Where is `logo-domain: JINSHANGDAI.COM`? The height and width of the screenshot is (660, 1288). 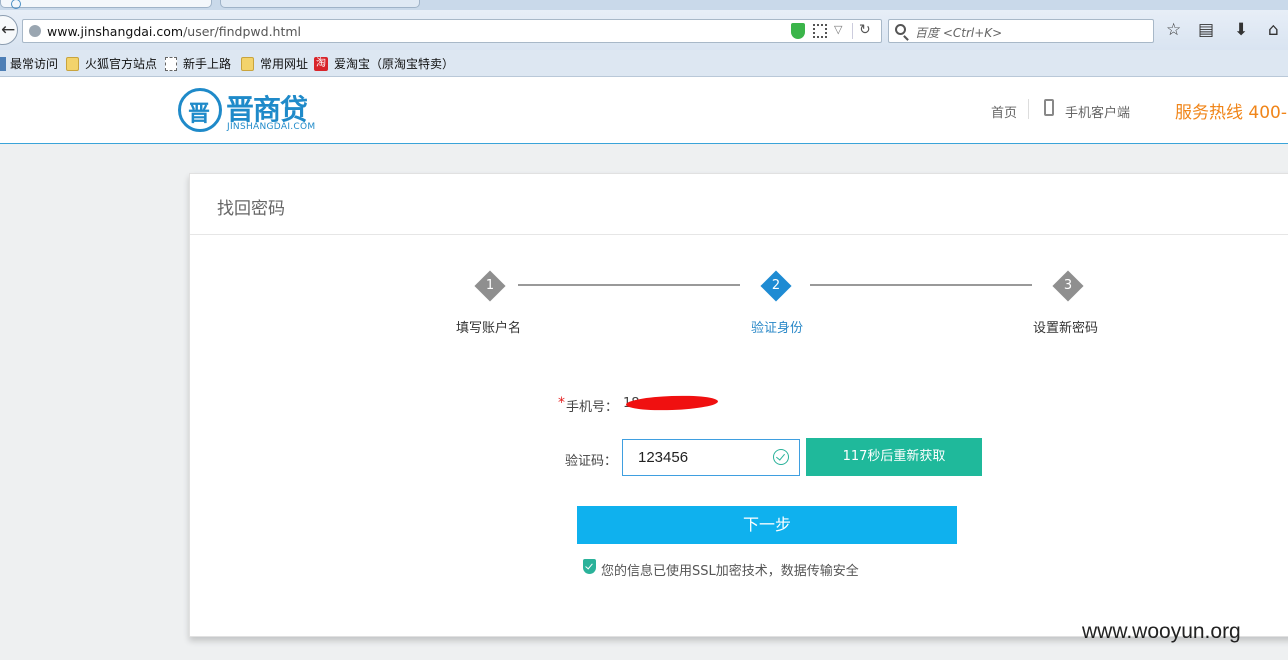
logo-domain: JINSHANGDAI.COM is located at coordinates (271, 127).